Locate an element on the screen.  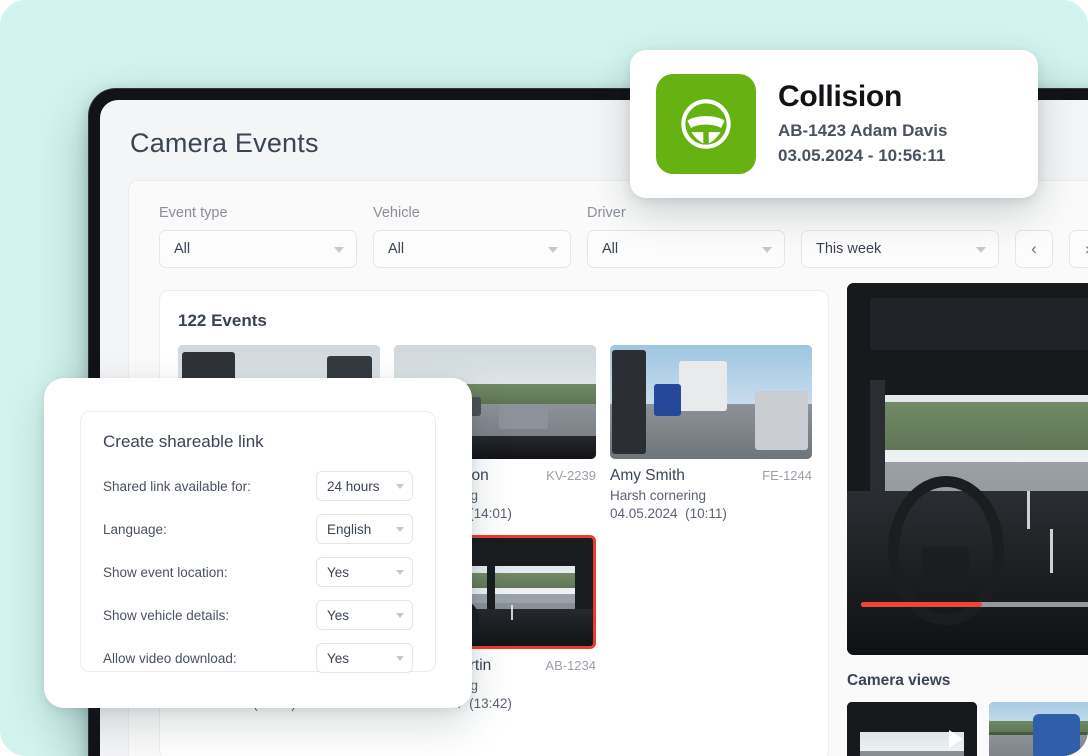
select-vehicle: All is located at coordinates (472, 249).